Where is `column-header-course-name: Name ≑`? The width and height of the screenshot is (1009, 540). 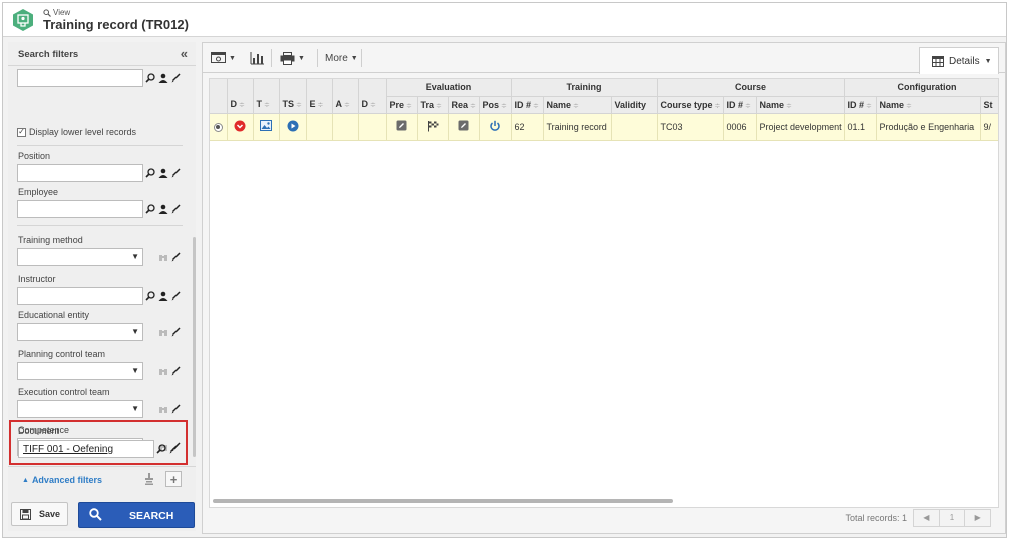 column-header-course-name: Name ≑ is located at coordinates (800, 105).